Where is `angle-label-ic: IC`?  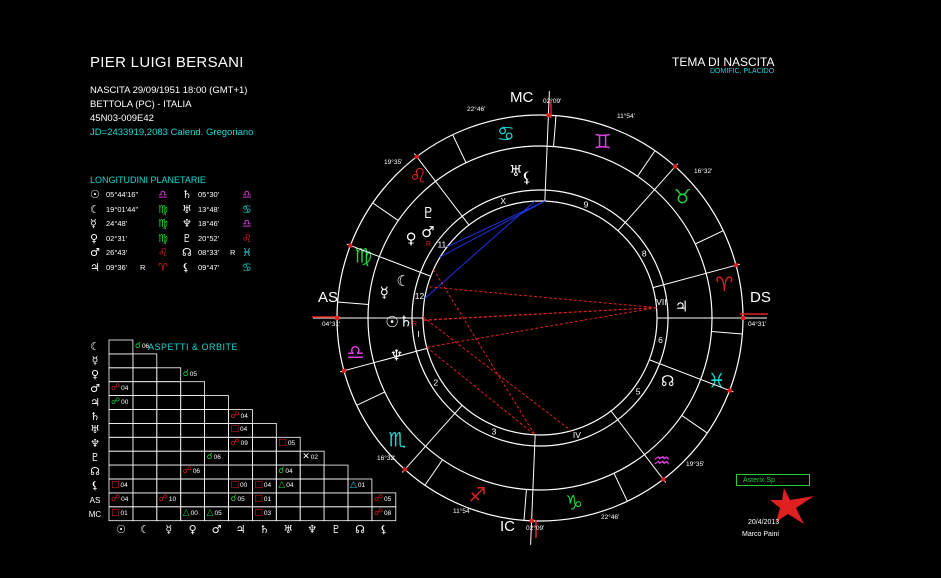
angle-label-ic: IC is located at coordinates (507, 526).